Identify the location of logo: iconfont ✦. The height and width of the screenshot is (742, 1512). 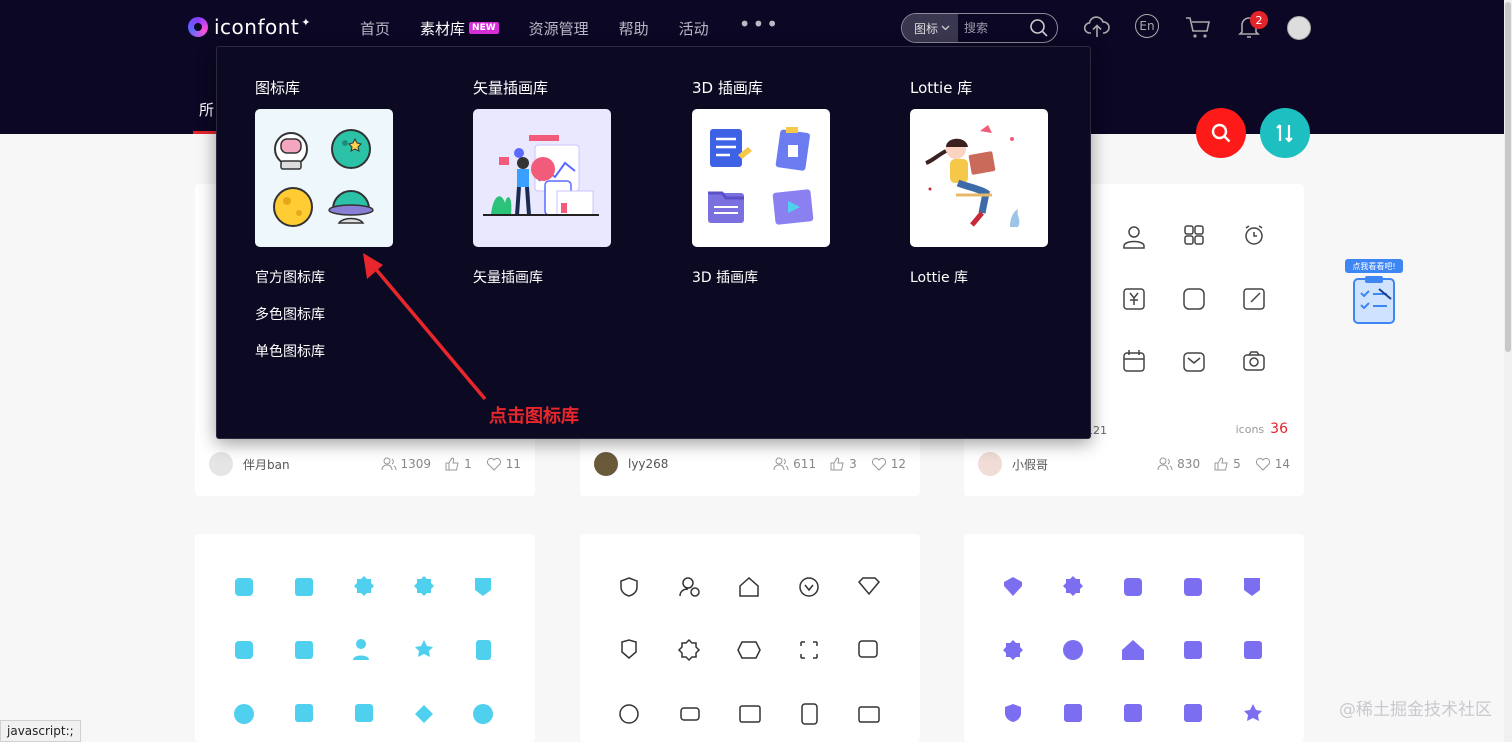
(249, 27).